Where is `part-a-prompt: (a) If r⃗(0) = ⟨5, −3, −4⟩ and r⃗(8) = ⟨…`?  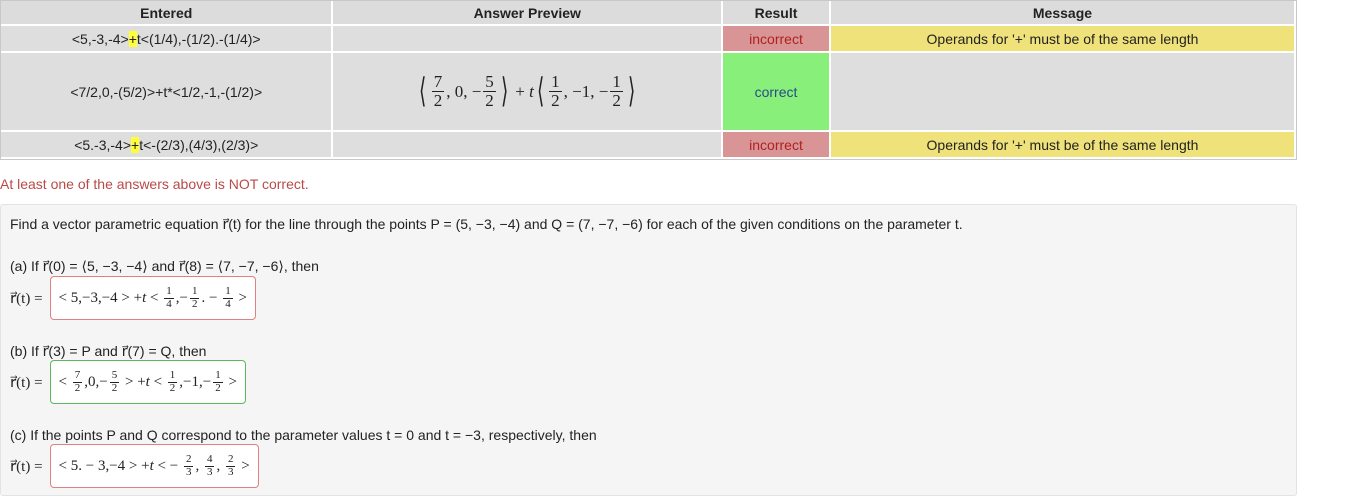
part-a-prompt: (a) If r⃗(0) = ⟨5, −3, −4⟩ and r⃗(8) = ⟨… is located at coordinates (164, 266).